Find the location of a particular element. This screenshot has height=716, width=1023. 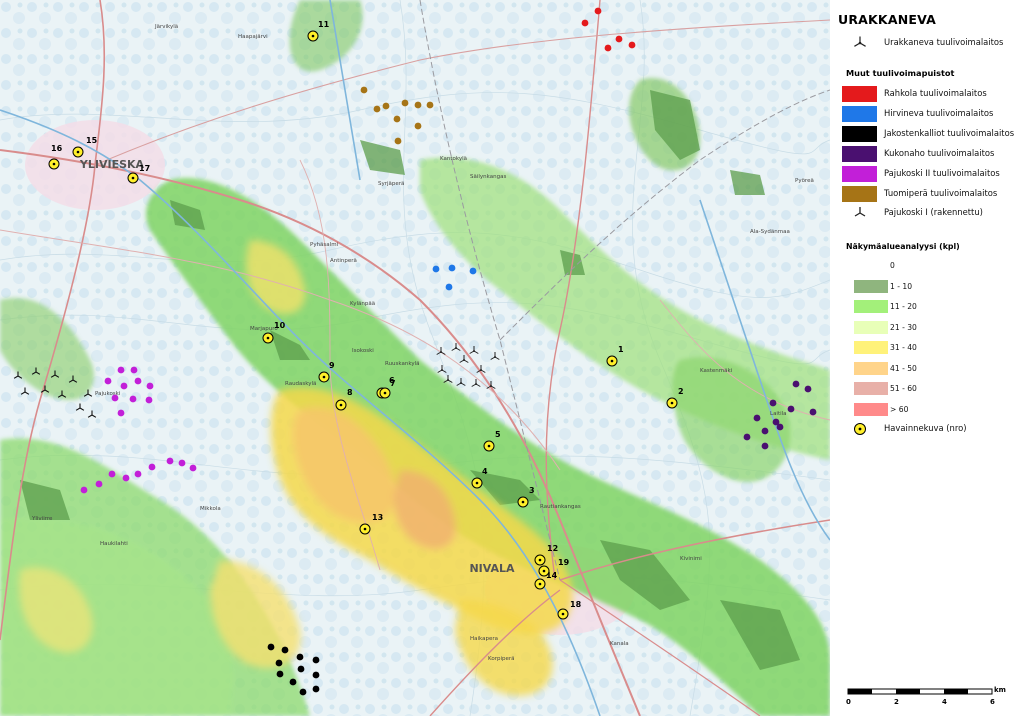

town-label: YLIVIESKA is located at coordinates (112, 164).